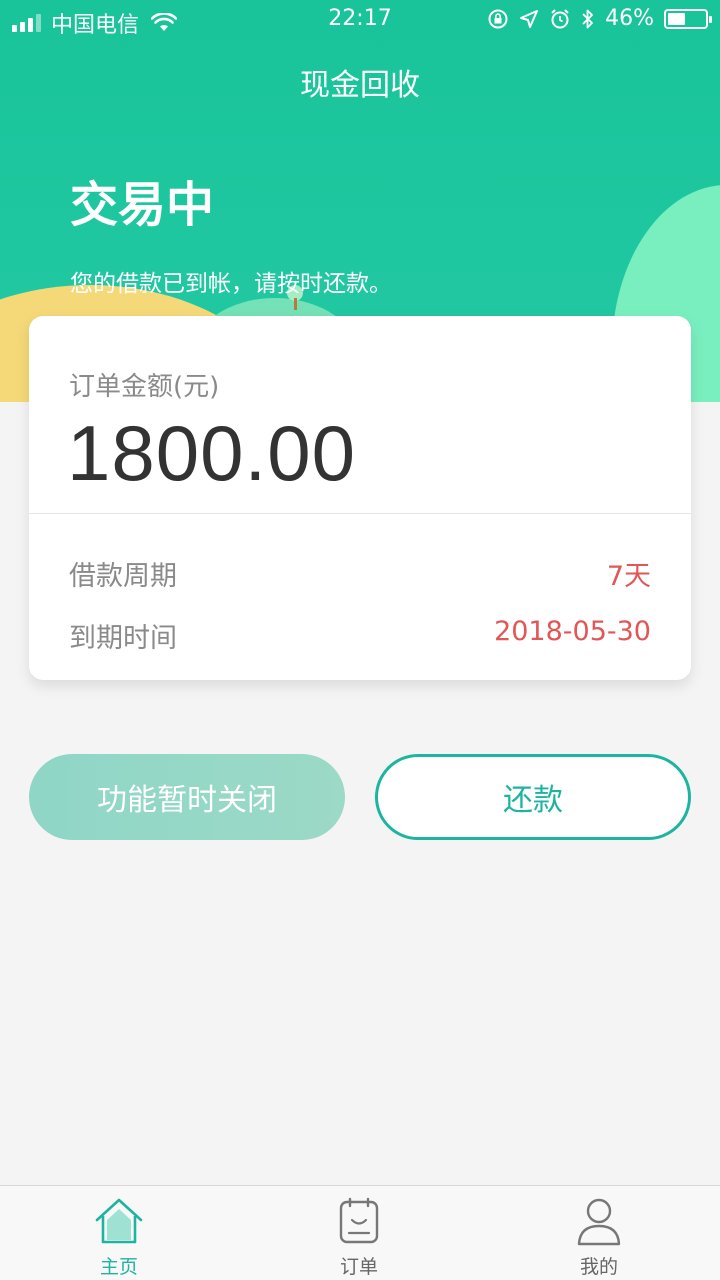  Describe the element at coordinates (628, 576) in the screenshot. I see `loan-period-value: 7天` at that location.